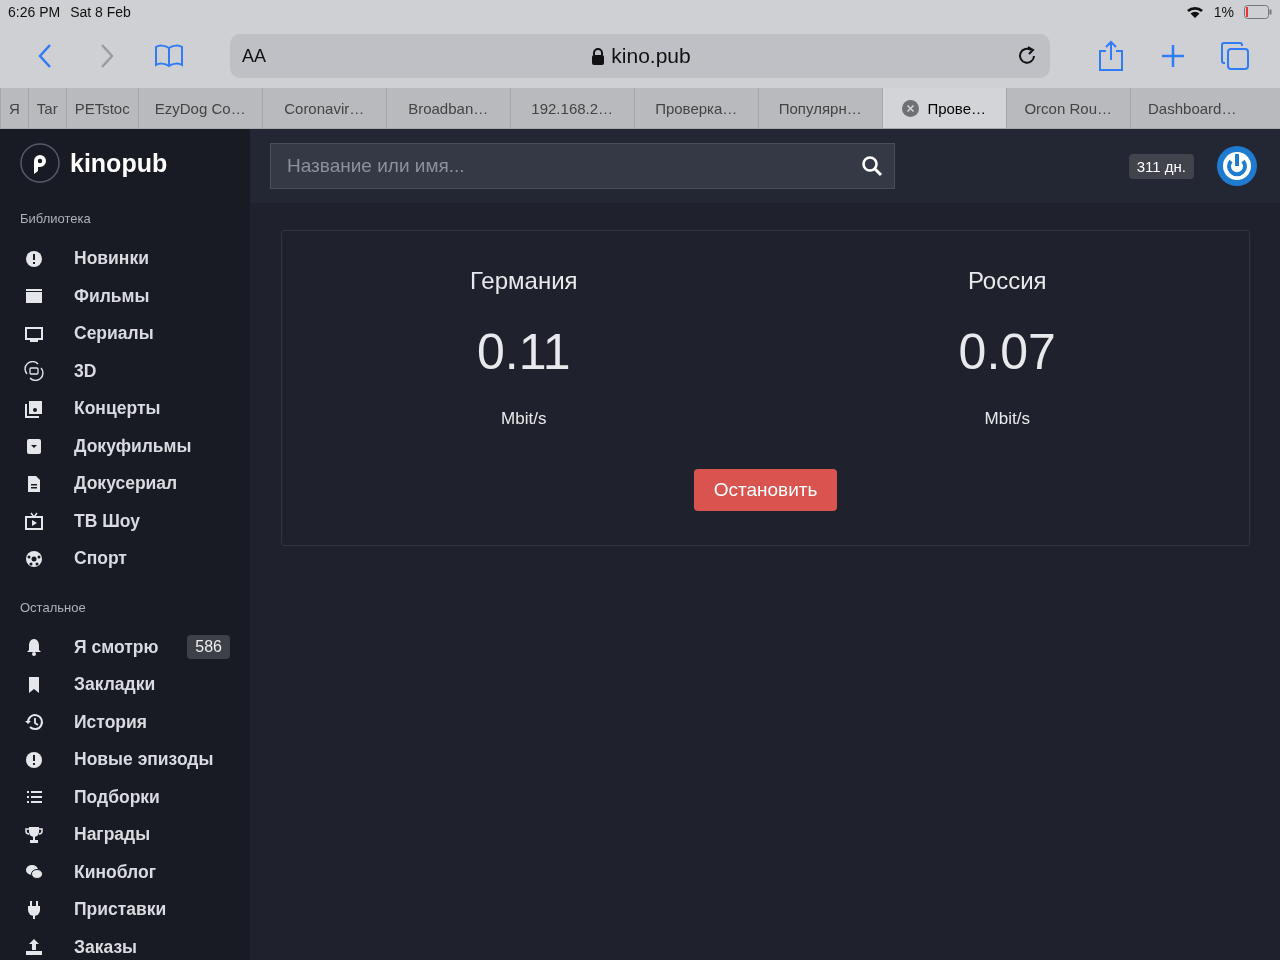 This screenshot has height=960, width=1280. What do you see at coordinates (125, 760) in the screenshot?
I see `nav-link: Новые эпизоды` at bounding box center [125, 760].